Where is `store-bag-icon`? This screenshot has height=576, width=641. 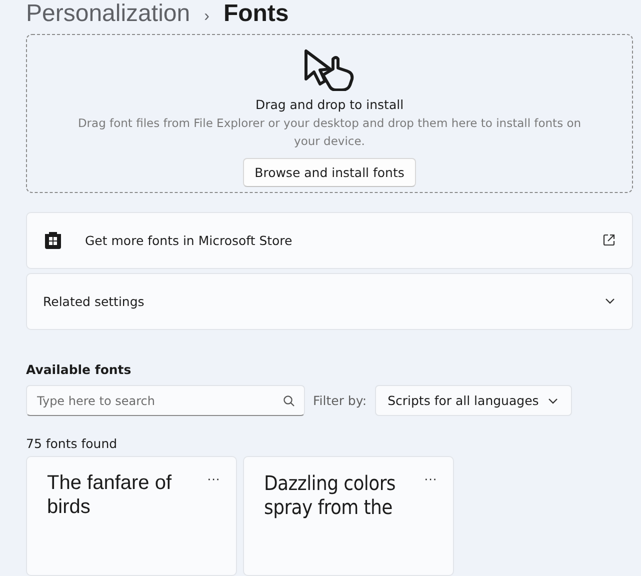
store-bag-icon is located at coordinates (53, 240).